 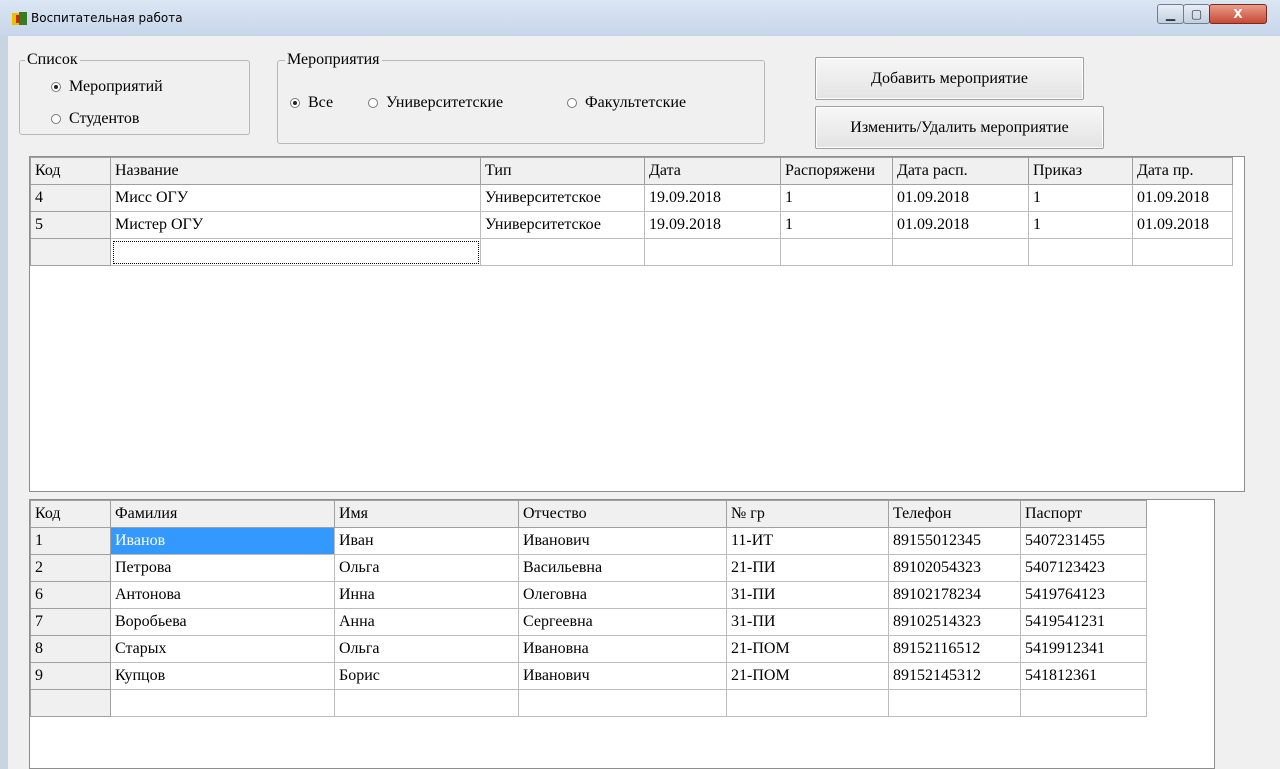 What do you see at coordinates (836, 171) in the screenshot?
I see `column-header-order: Распоряжени` at bounding box center [836, 171].